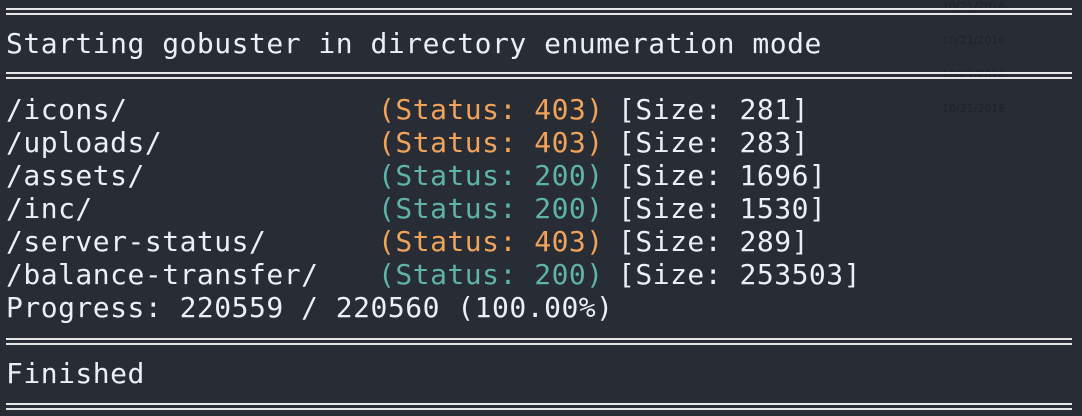  I want to click on result-row: /icons/ (Status: 403) [Size: 281], so click(407, 109).